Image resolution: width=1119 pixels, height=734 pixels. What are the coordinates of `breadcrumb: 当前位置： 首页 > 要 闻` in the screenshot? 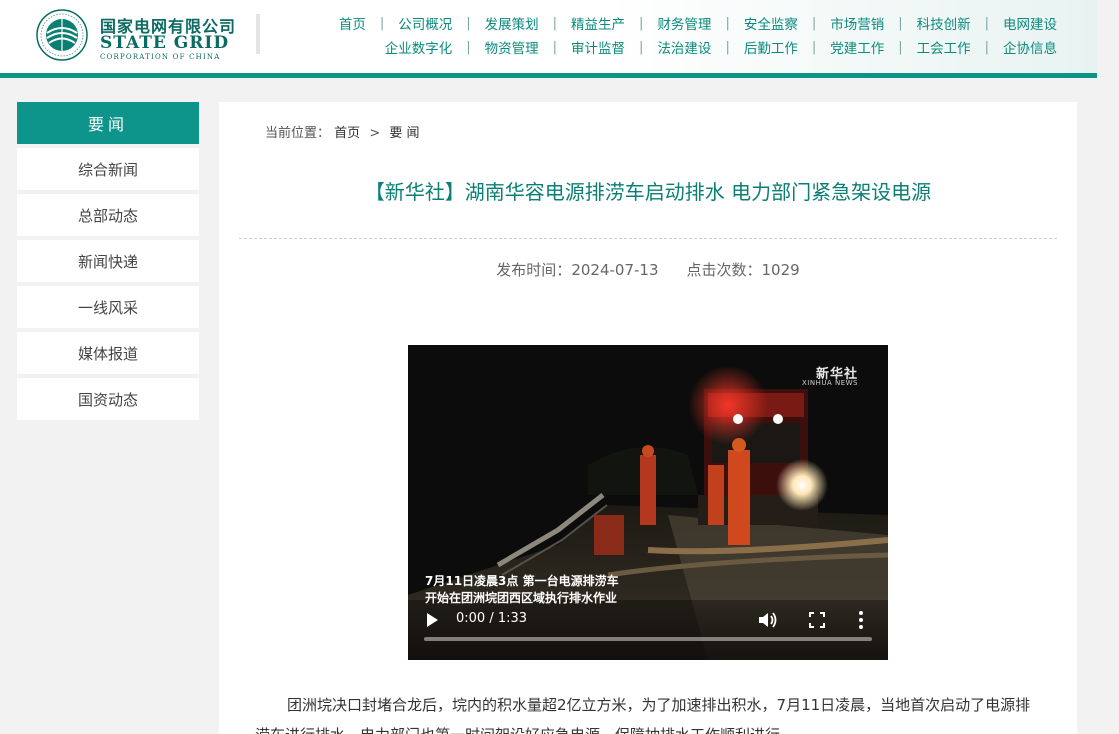 It's located at (342, 131).